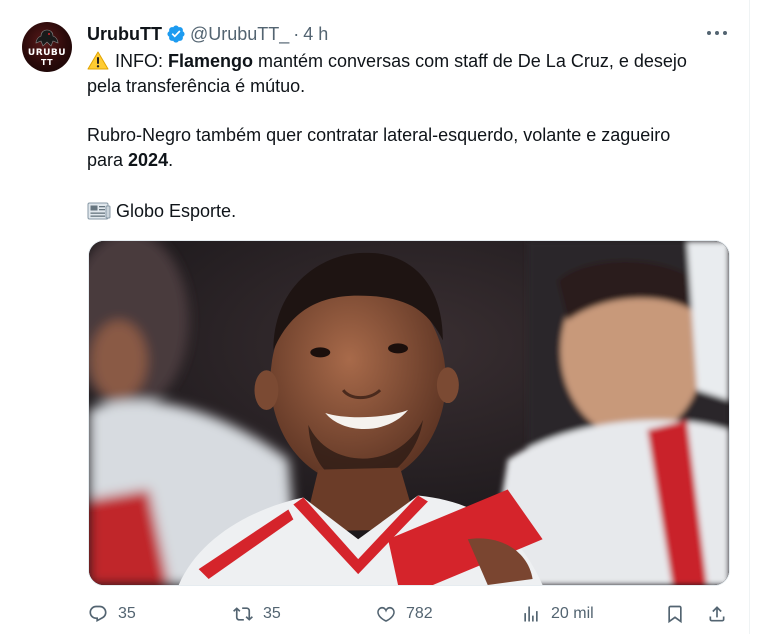 The height and width of the screenshot is (634, 782). What do you see at coordinates (386, 614) in the screenshot?
I see `heart-icon` at bounding box center [386, 614].